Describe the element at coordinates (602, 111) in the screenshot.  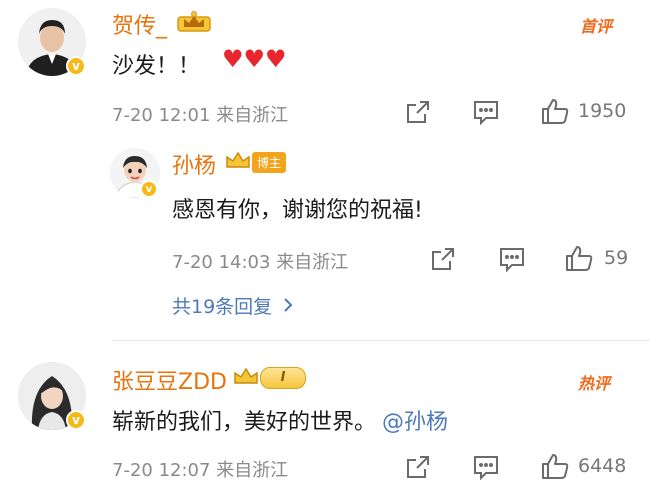
I see `like-count: 1950` at that location.